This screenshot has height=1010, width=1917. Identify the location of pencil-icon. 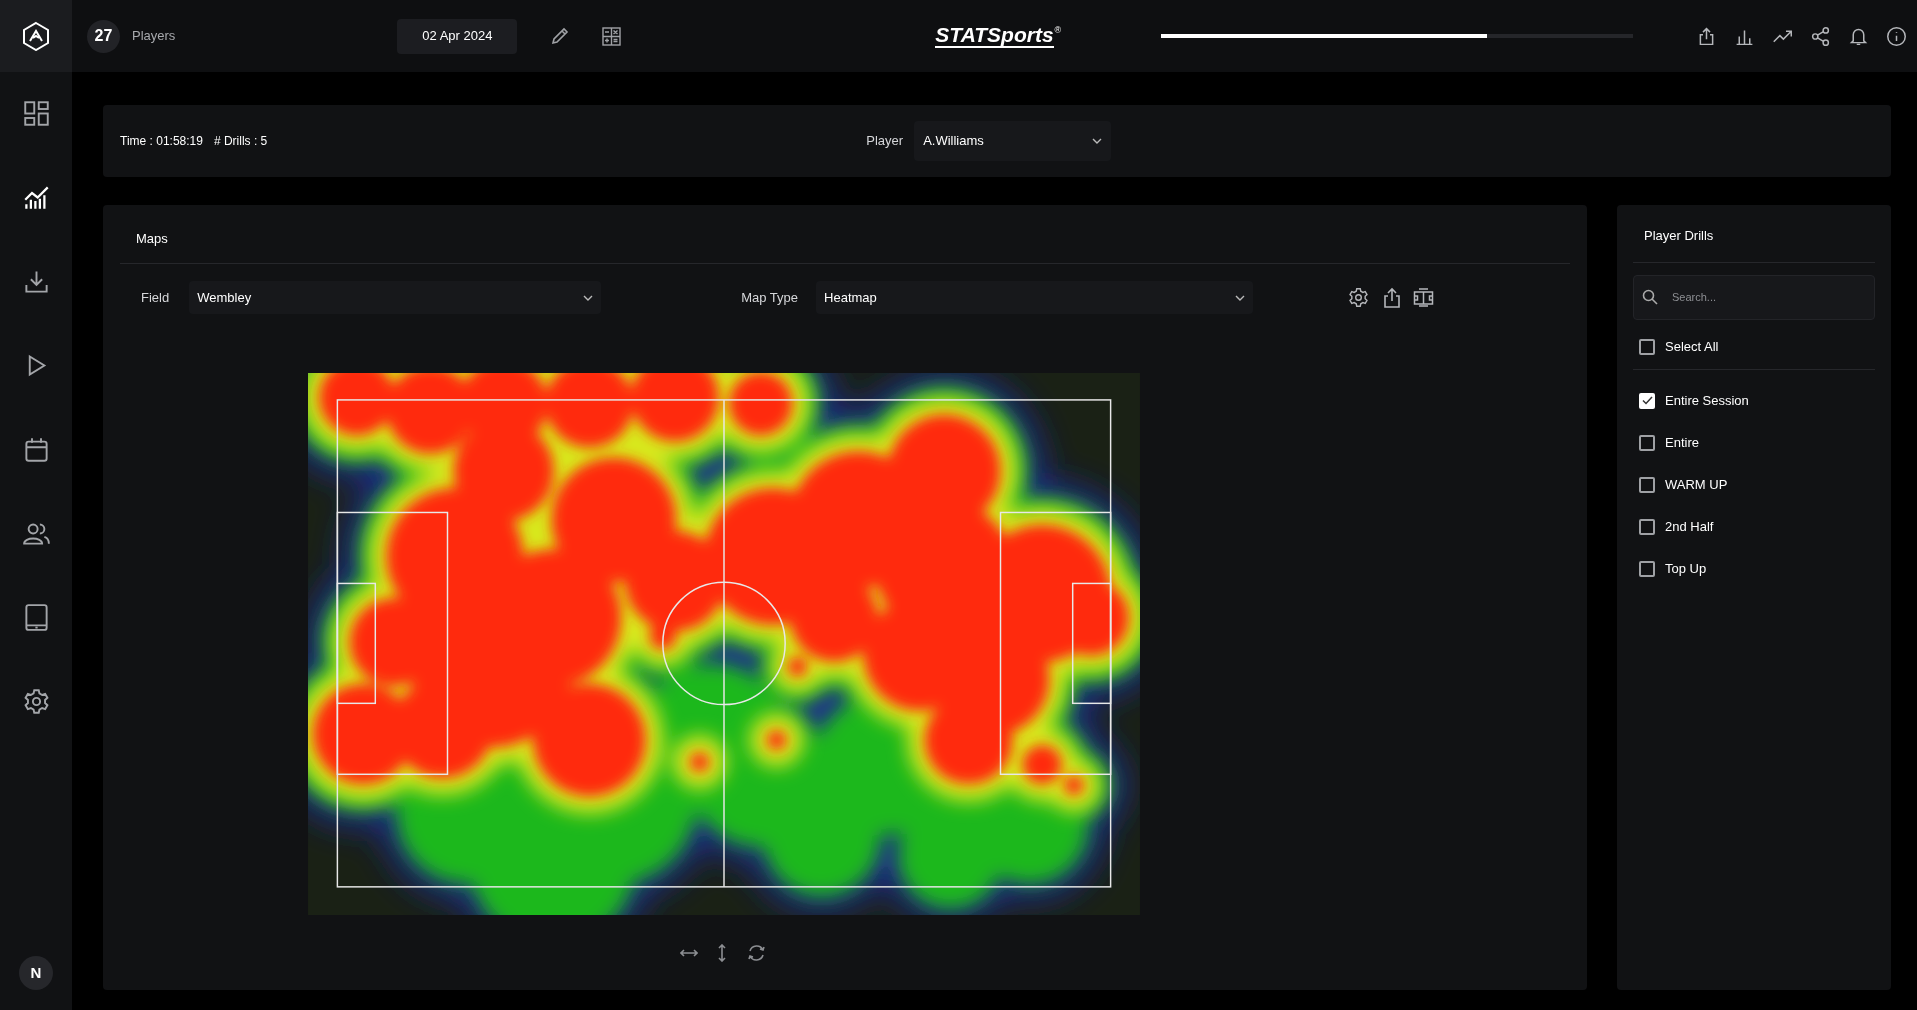
(560, 36).